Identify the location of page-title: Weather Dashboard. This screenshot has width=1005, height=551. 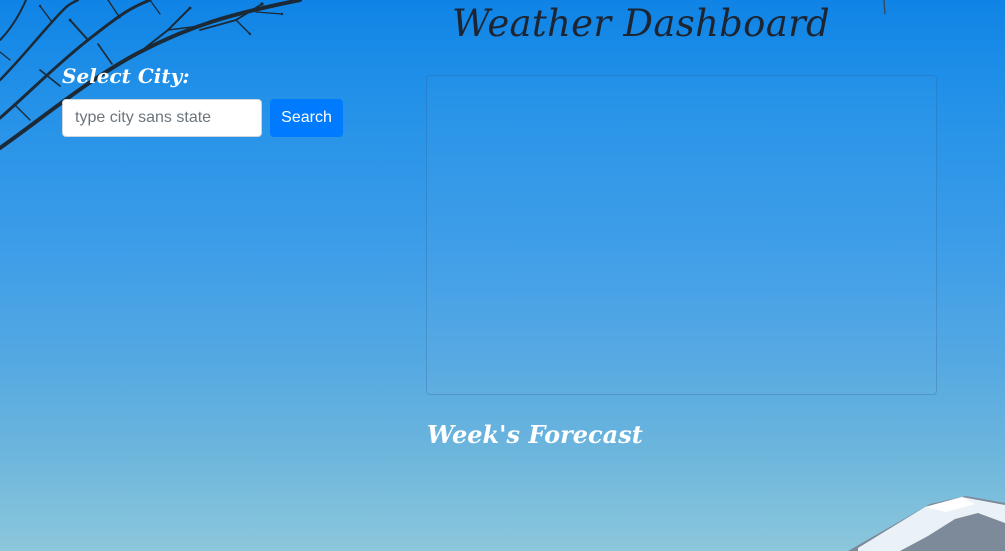
(641, 23).